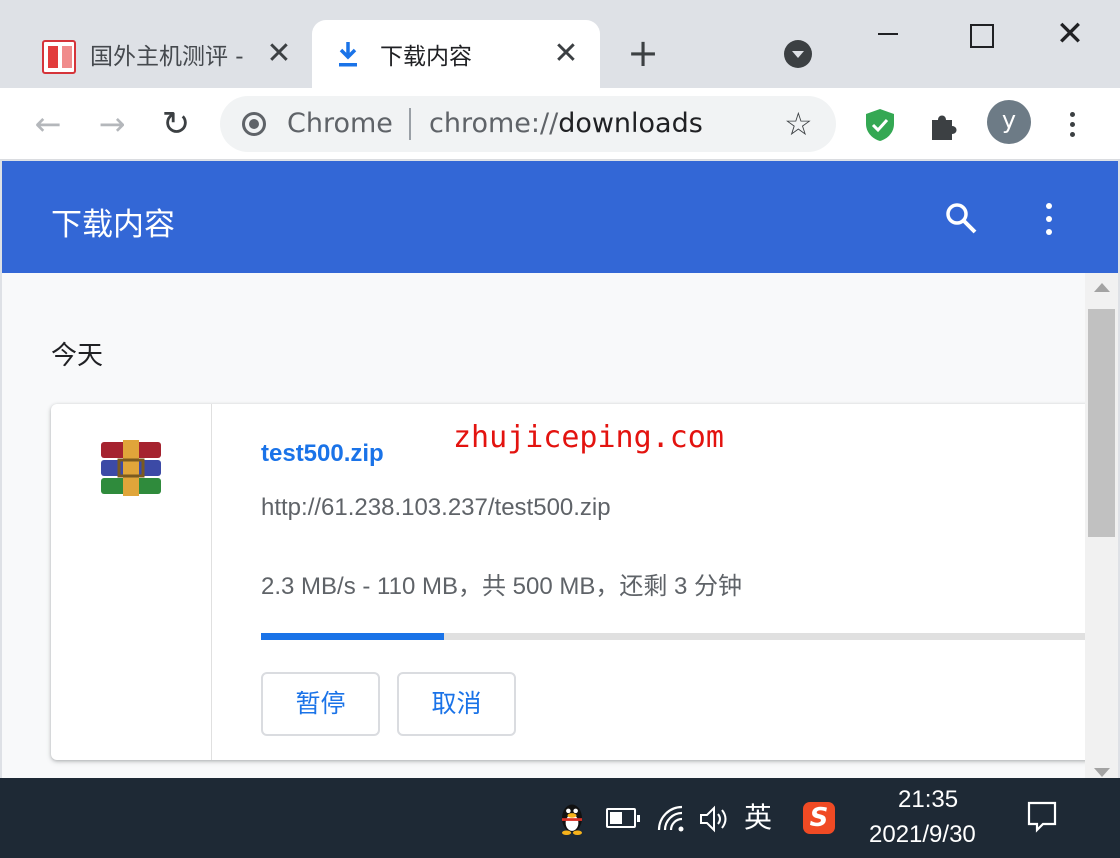 The width and height of the screenshot is (1120, 858). What do you see at coordinates (348, 54) in the screenshot?
I see `download-favicon-icon` at bounding box center [348, 54].